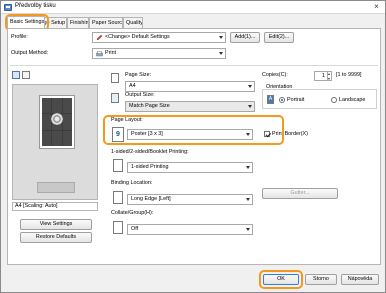 The height and width of the screenshot is (293, 386). What do you see at coordinates (267, 134) in the screenshot?
I see `print-border-checkbox` at bounding box center [267, 134].